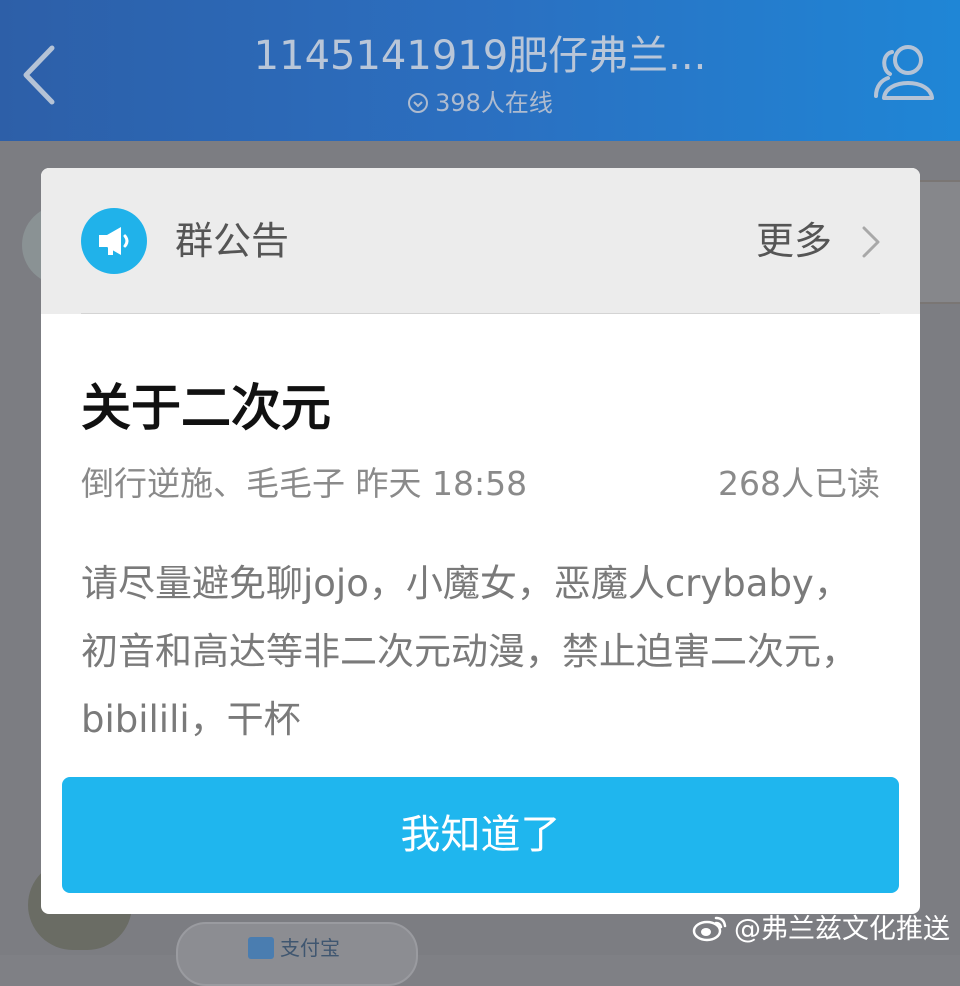 The height and width of the screenshot is (986, 960). Describe the element at coordinates (310, 948) in the screenshot. I see `payment-card-label: 支付宝` at that location.